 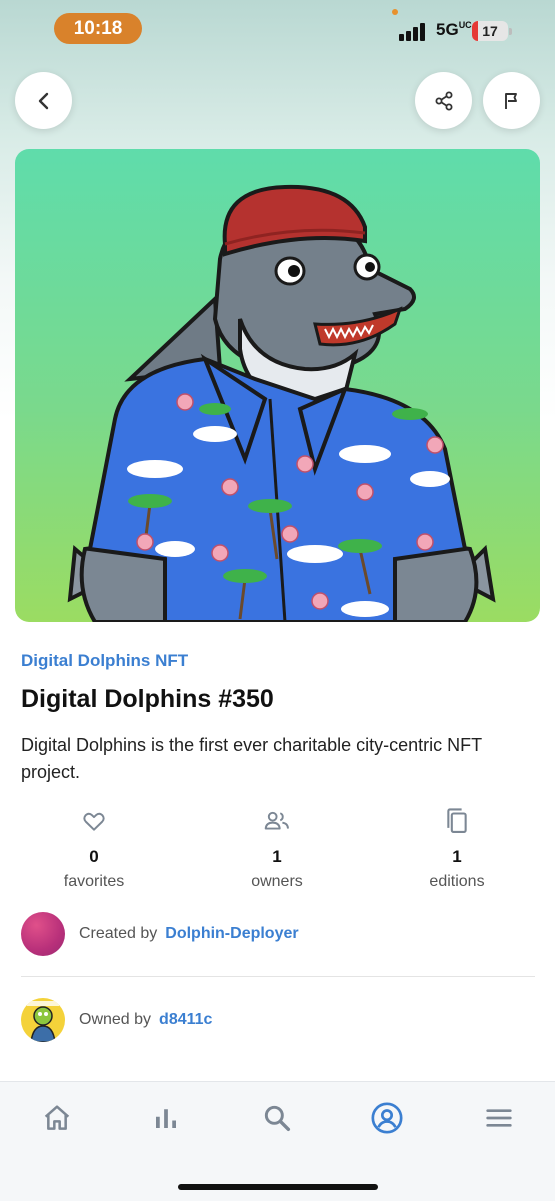 I want to click on back-button, so click(x=43, y=100).